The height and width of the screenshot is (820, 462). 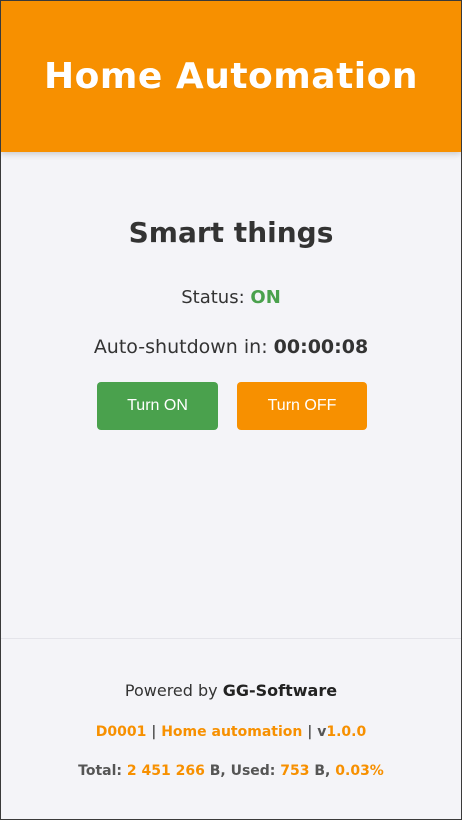 I want to click on powered-by-line: Powered by GG-Software, so click(x=231, y=690).